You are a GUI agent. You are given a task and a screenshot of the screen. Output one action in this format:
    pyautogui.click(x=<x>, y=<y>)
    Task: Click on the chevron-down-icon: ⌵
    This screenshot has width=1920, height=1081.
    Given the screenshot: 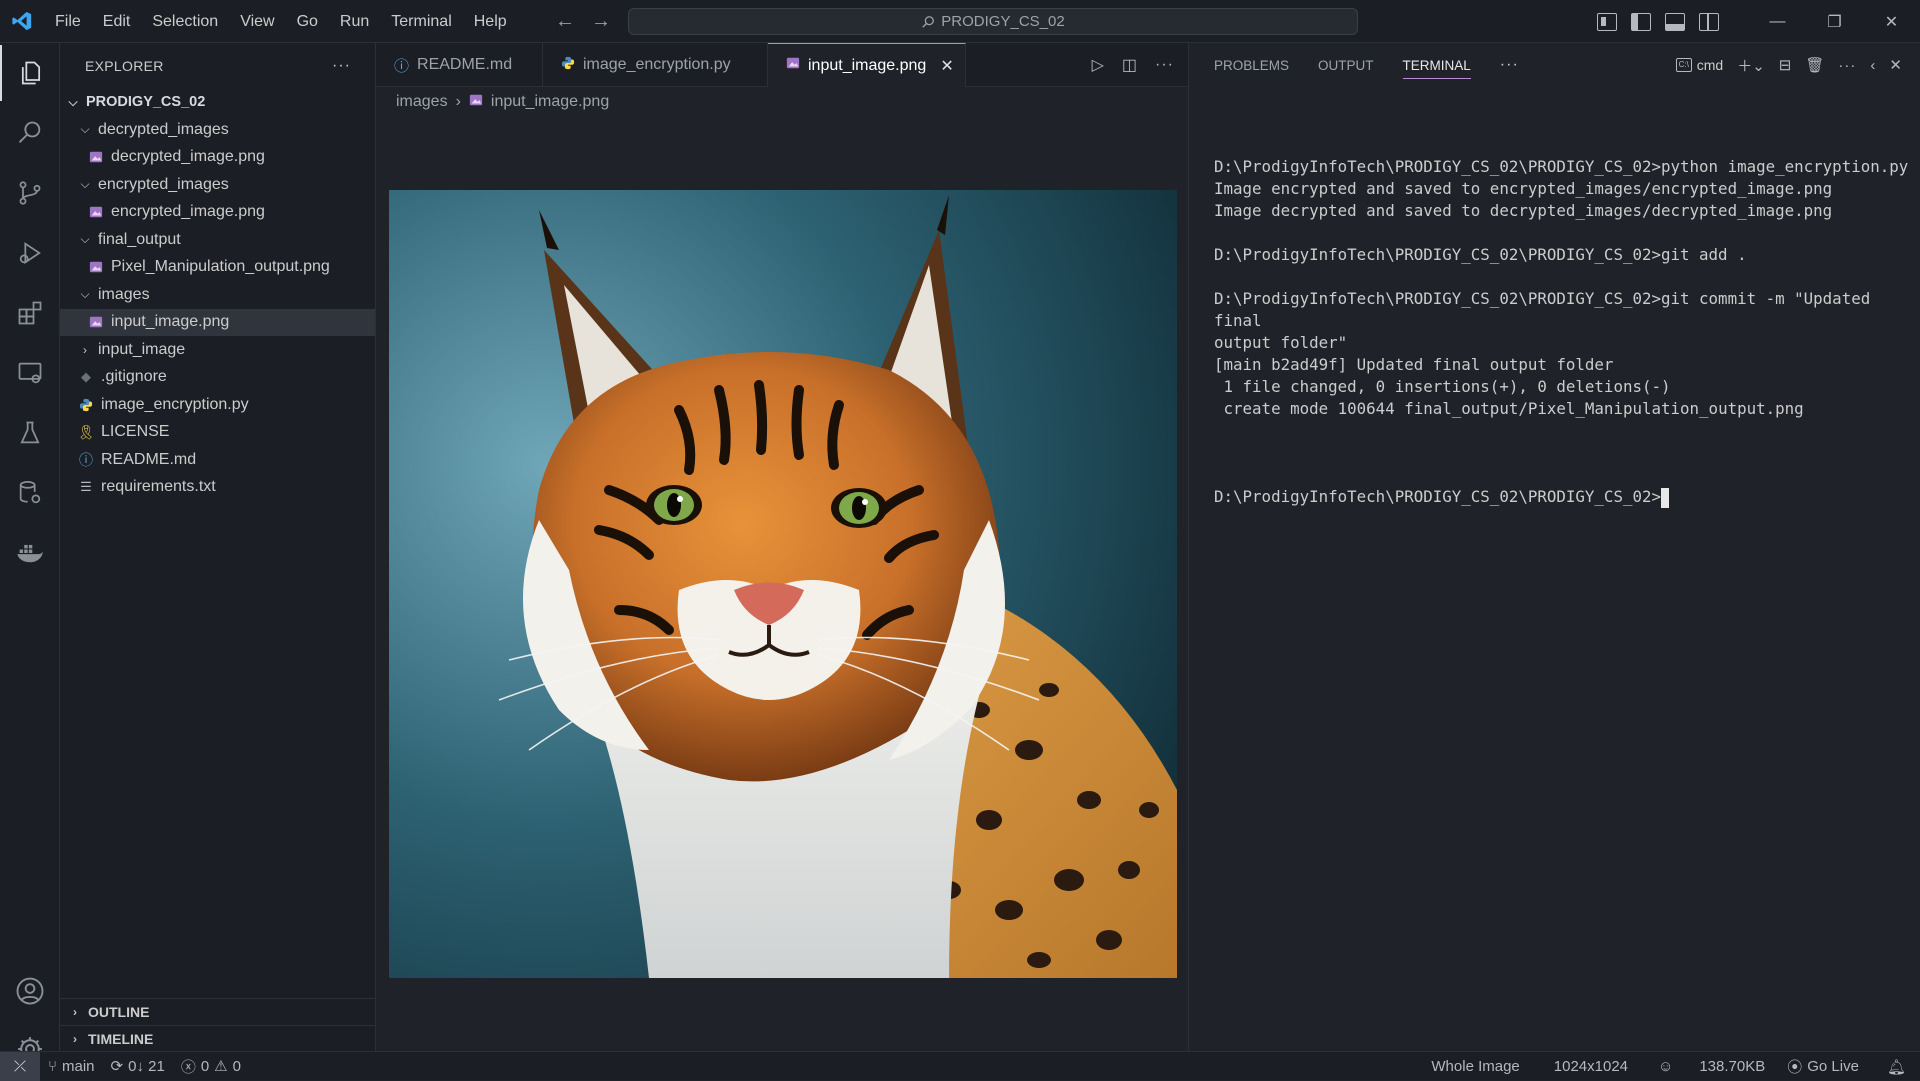 What is the action you would take?
    pyautogui.click(x=85, y=239)
    